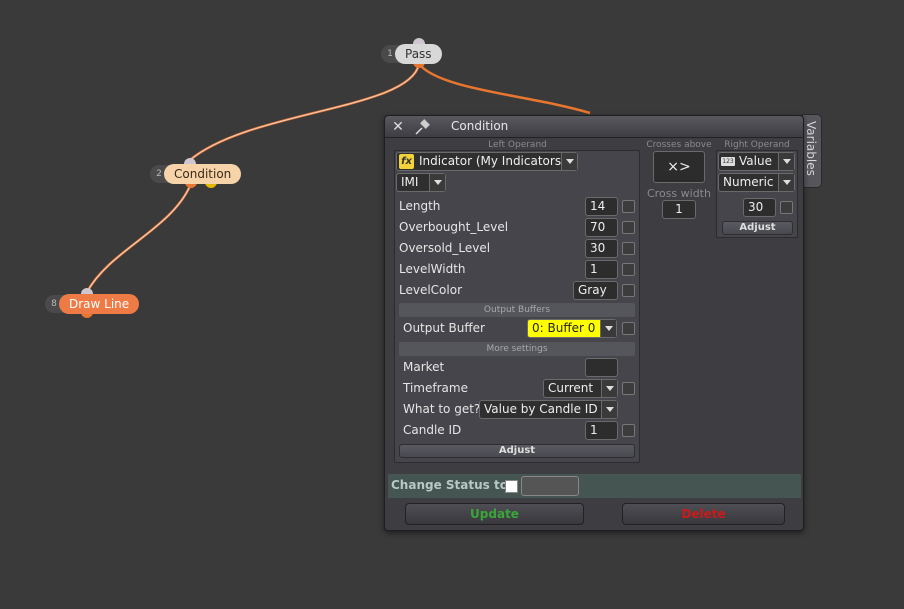 This screenshot has width=904, height=609. Describe the element at coordinates (444, 328) in the screenshot. I see `output-buffer-label: Output Buffer` at that location.